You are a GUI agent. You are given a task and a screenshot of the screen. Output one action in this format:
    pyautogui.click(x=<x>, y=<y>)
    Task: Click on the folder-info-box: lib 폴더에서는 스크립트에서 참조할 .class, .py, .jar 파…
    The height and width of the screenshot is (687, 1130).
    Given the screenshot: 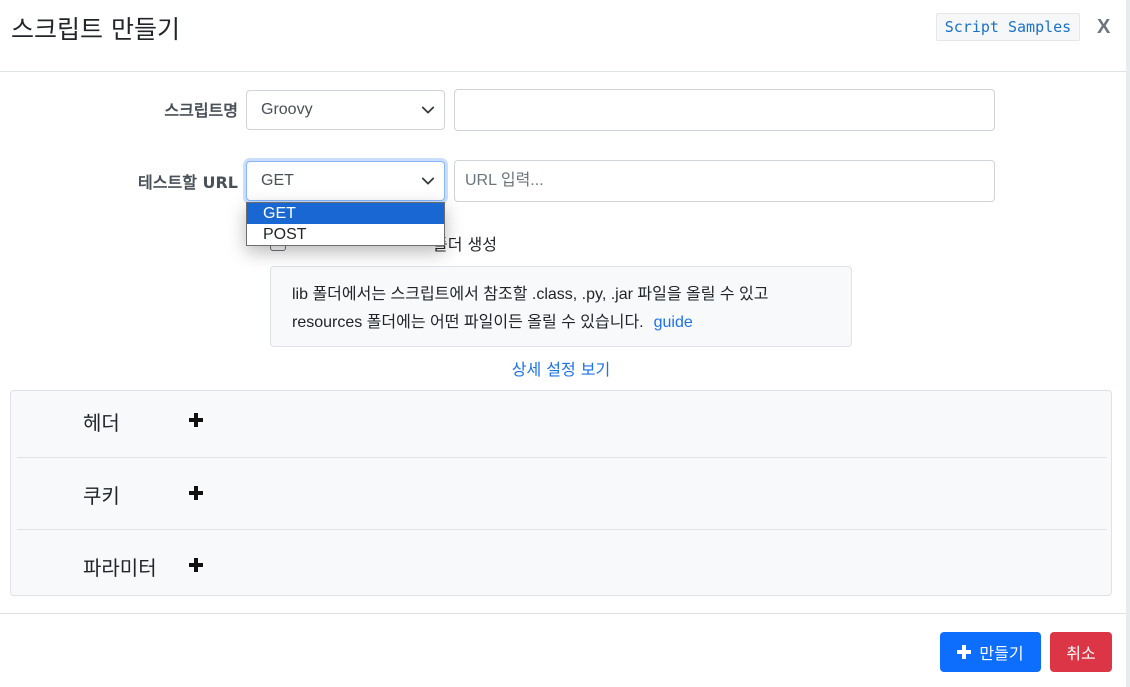 What is the action you would take?
    pyautogui.click(x=561, y=306)
    